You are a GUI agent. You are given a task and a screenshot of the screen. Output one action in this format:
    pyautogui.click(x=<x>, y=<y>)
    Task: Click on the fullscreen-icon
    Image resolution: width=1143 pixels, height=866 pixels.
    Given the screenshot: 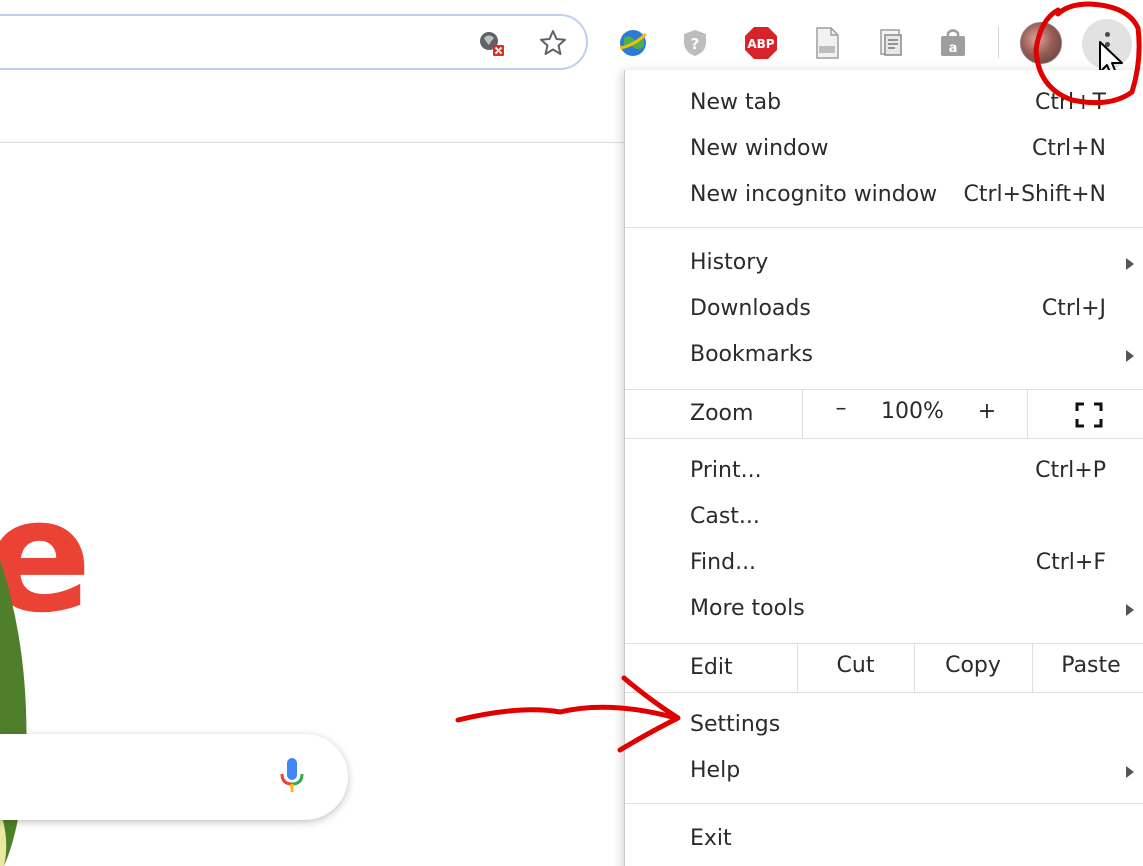 What is the action you would take?
    pyautogui.click(x=1089, y=415)
    